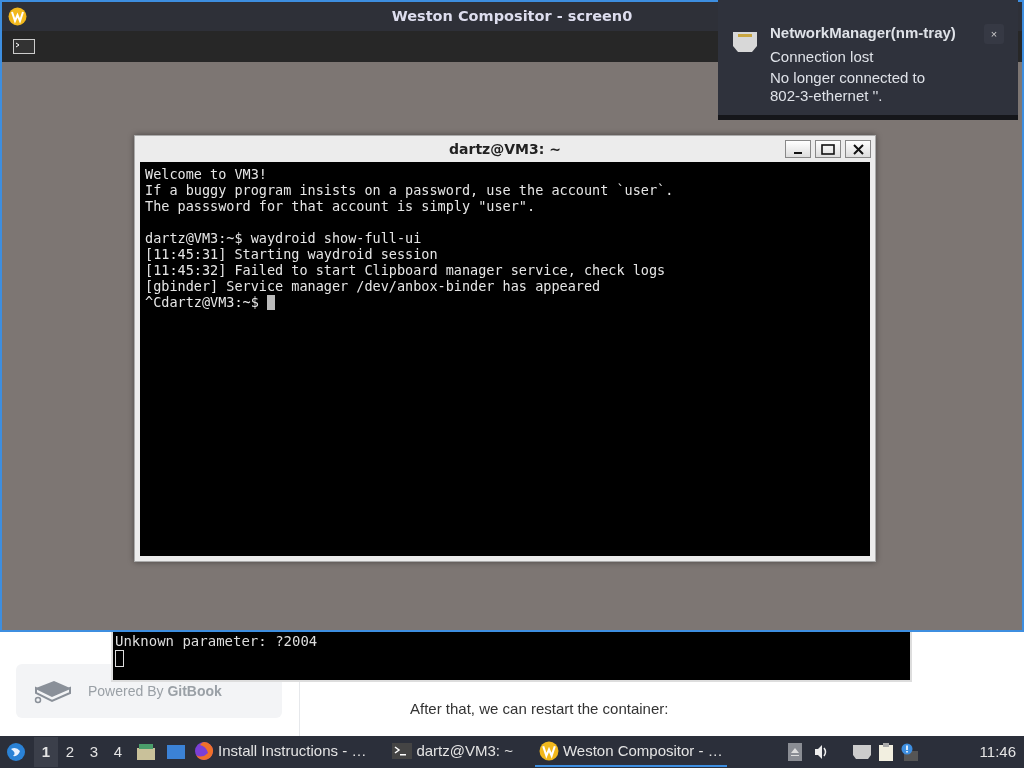  What do you see at coordinates (146, 752) in the screenshot?
I see `file-manager-icon` at bounding box center [146, 752].